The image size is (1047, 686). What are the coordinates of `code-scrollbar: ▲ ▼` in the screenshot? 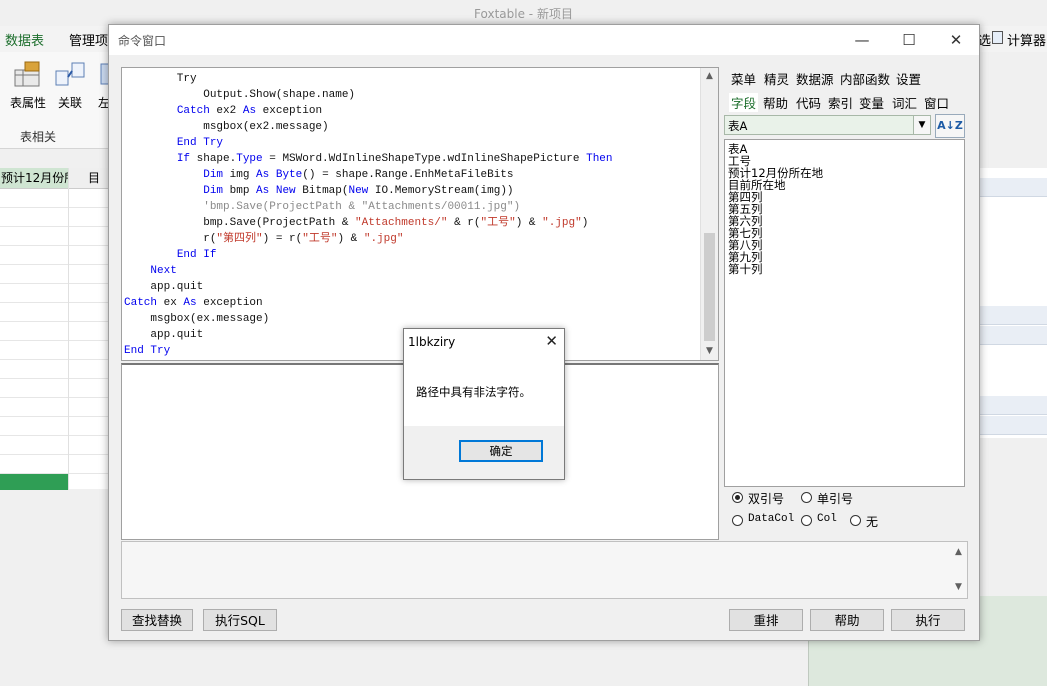 It's located at (709, 214).